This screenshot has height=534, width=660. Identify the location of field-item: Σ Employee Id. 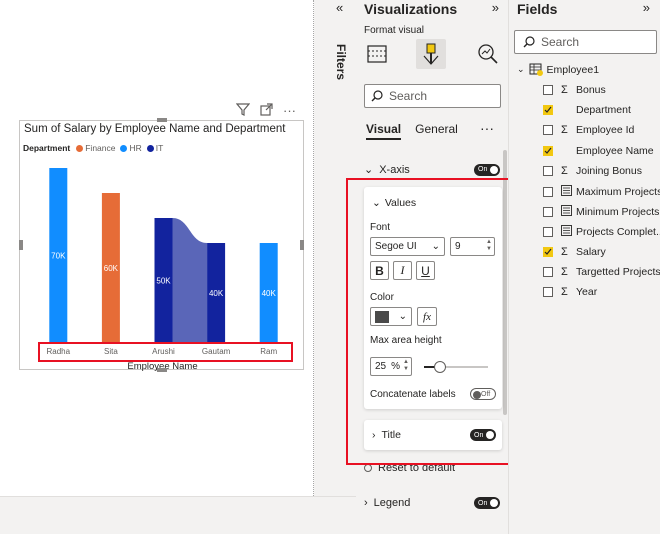
(588, 130).